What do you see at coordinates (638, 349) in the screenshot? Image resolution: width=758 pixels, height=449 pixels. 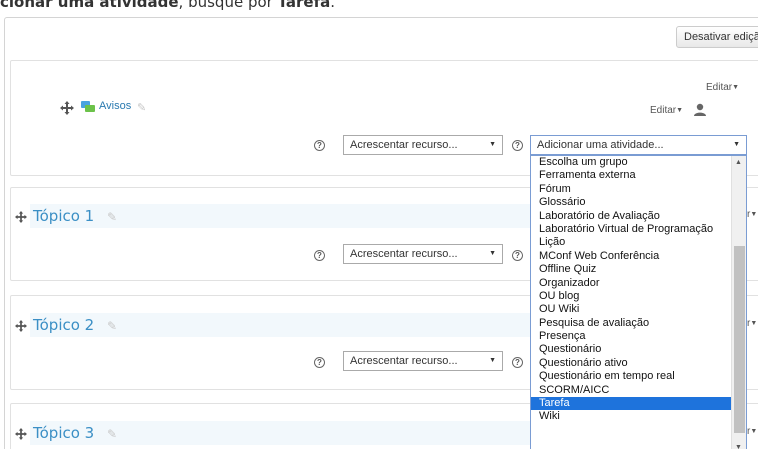 I see `list-item: Questionário` at bounding box center [638, 349].